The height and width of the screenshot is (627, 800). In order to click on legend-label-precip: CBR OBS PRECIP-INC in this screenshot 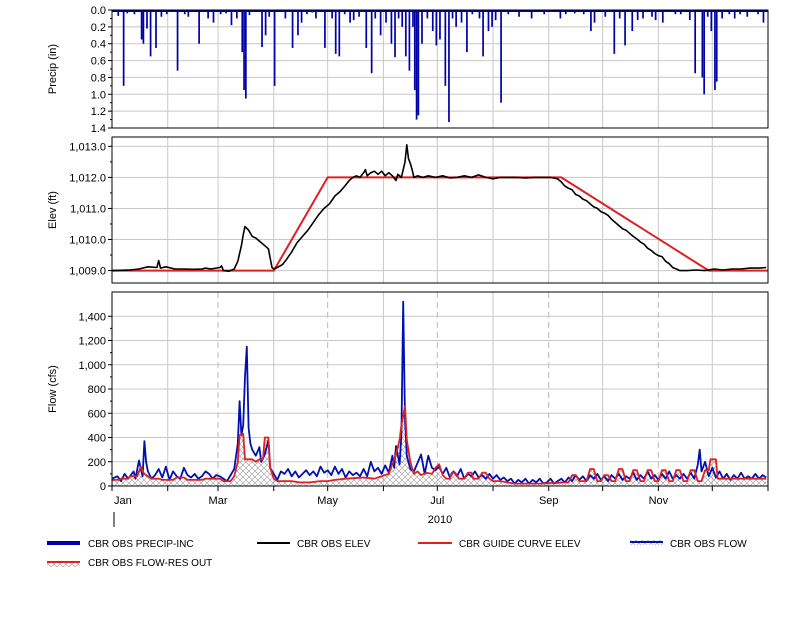, I will do `click(141, 544)`.